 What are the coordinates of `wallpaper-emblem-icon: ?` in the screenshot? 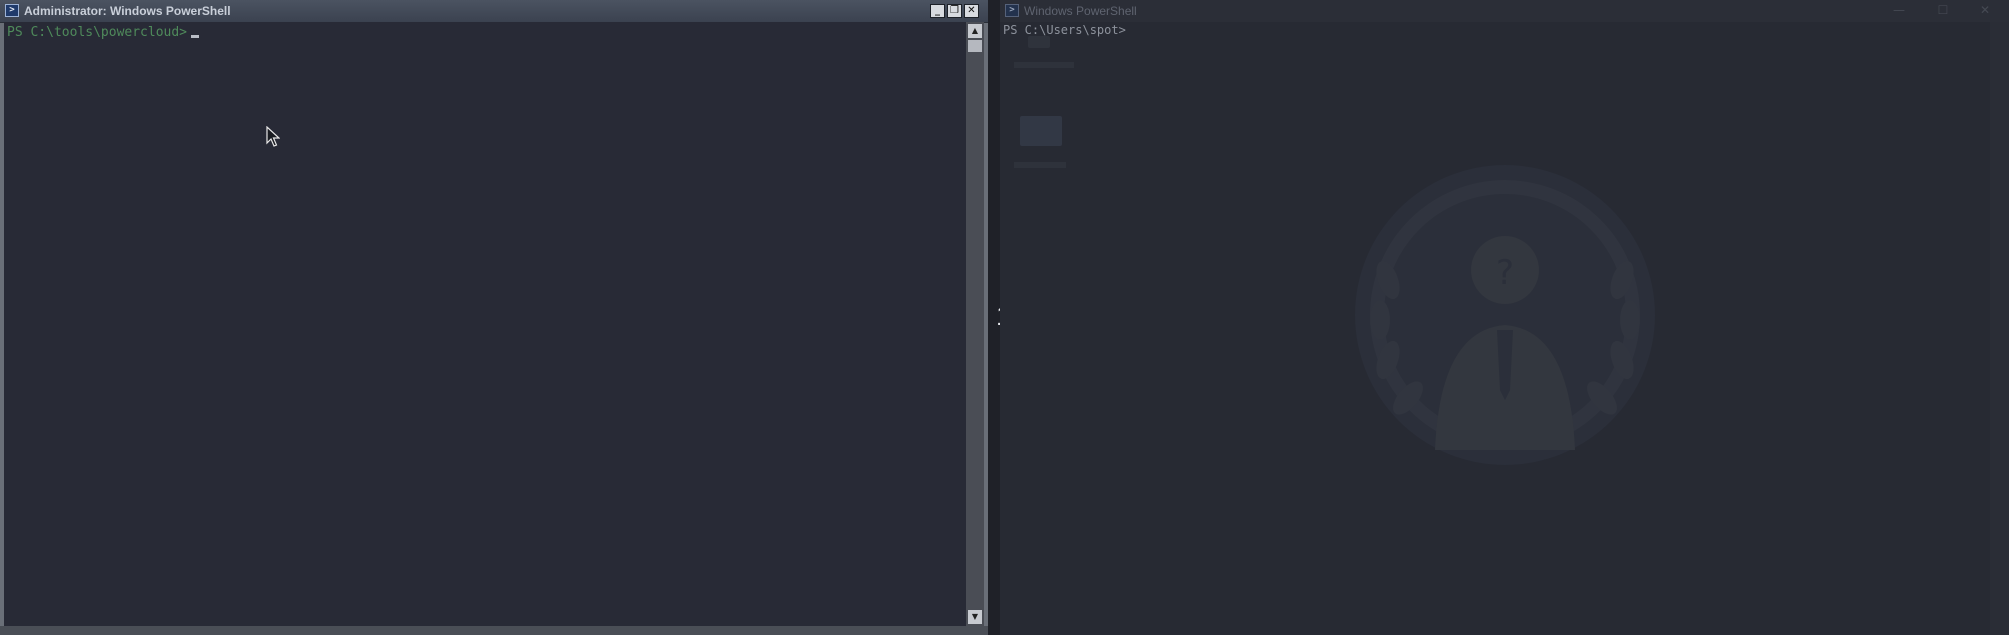 It's located at (1505, 315).